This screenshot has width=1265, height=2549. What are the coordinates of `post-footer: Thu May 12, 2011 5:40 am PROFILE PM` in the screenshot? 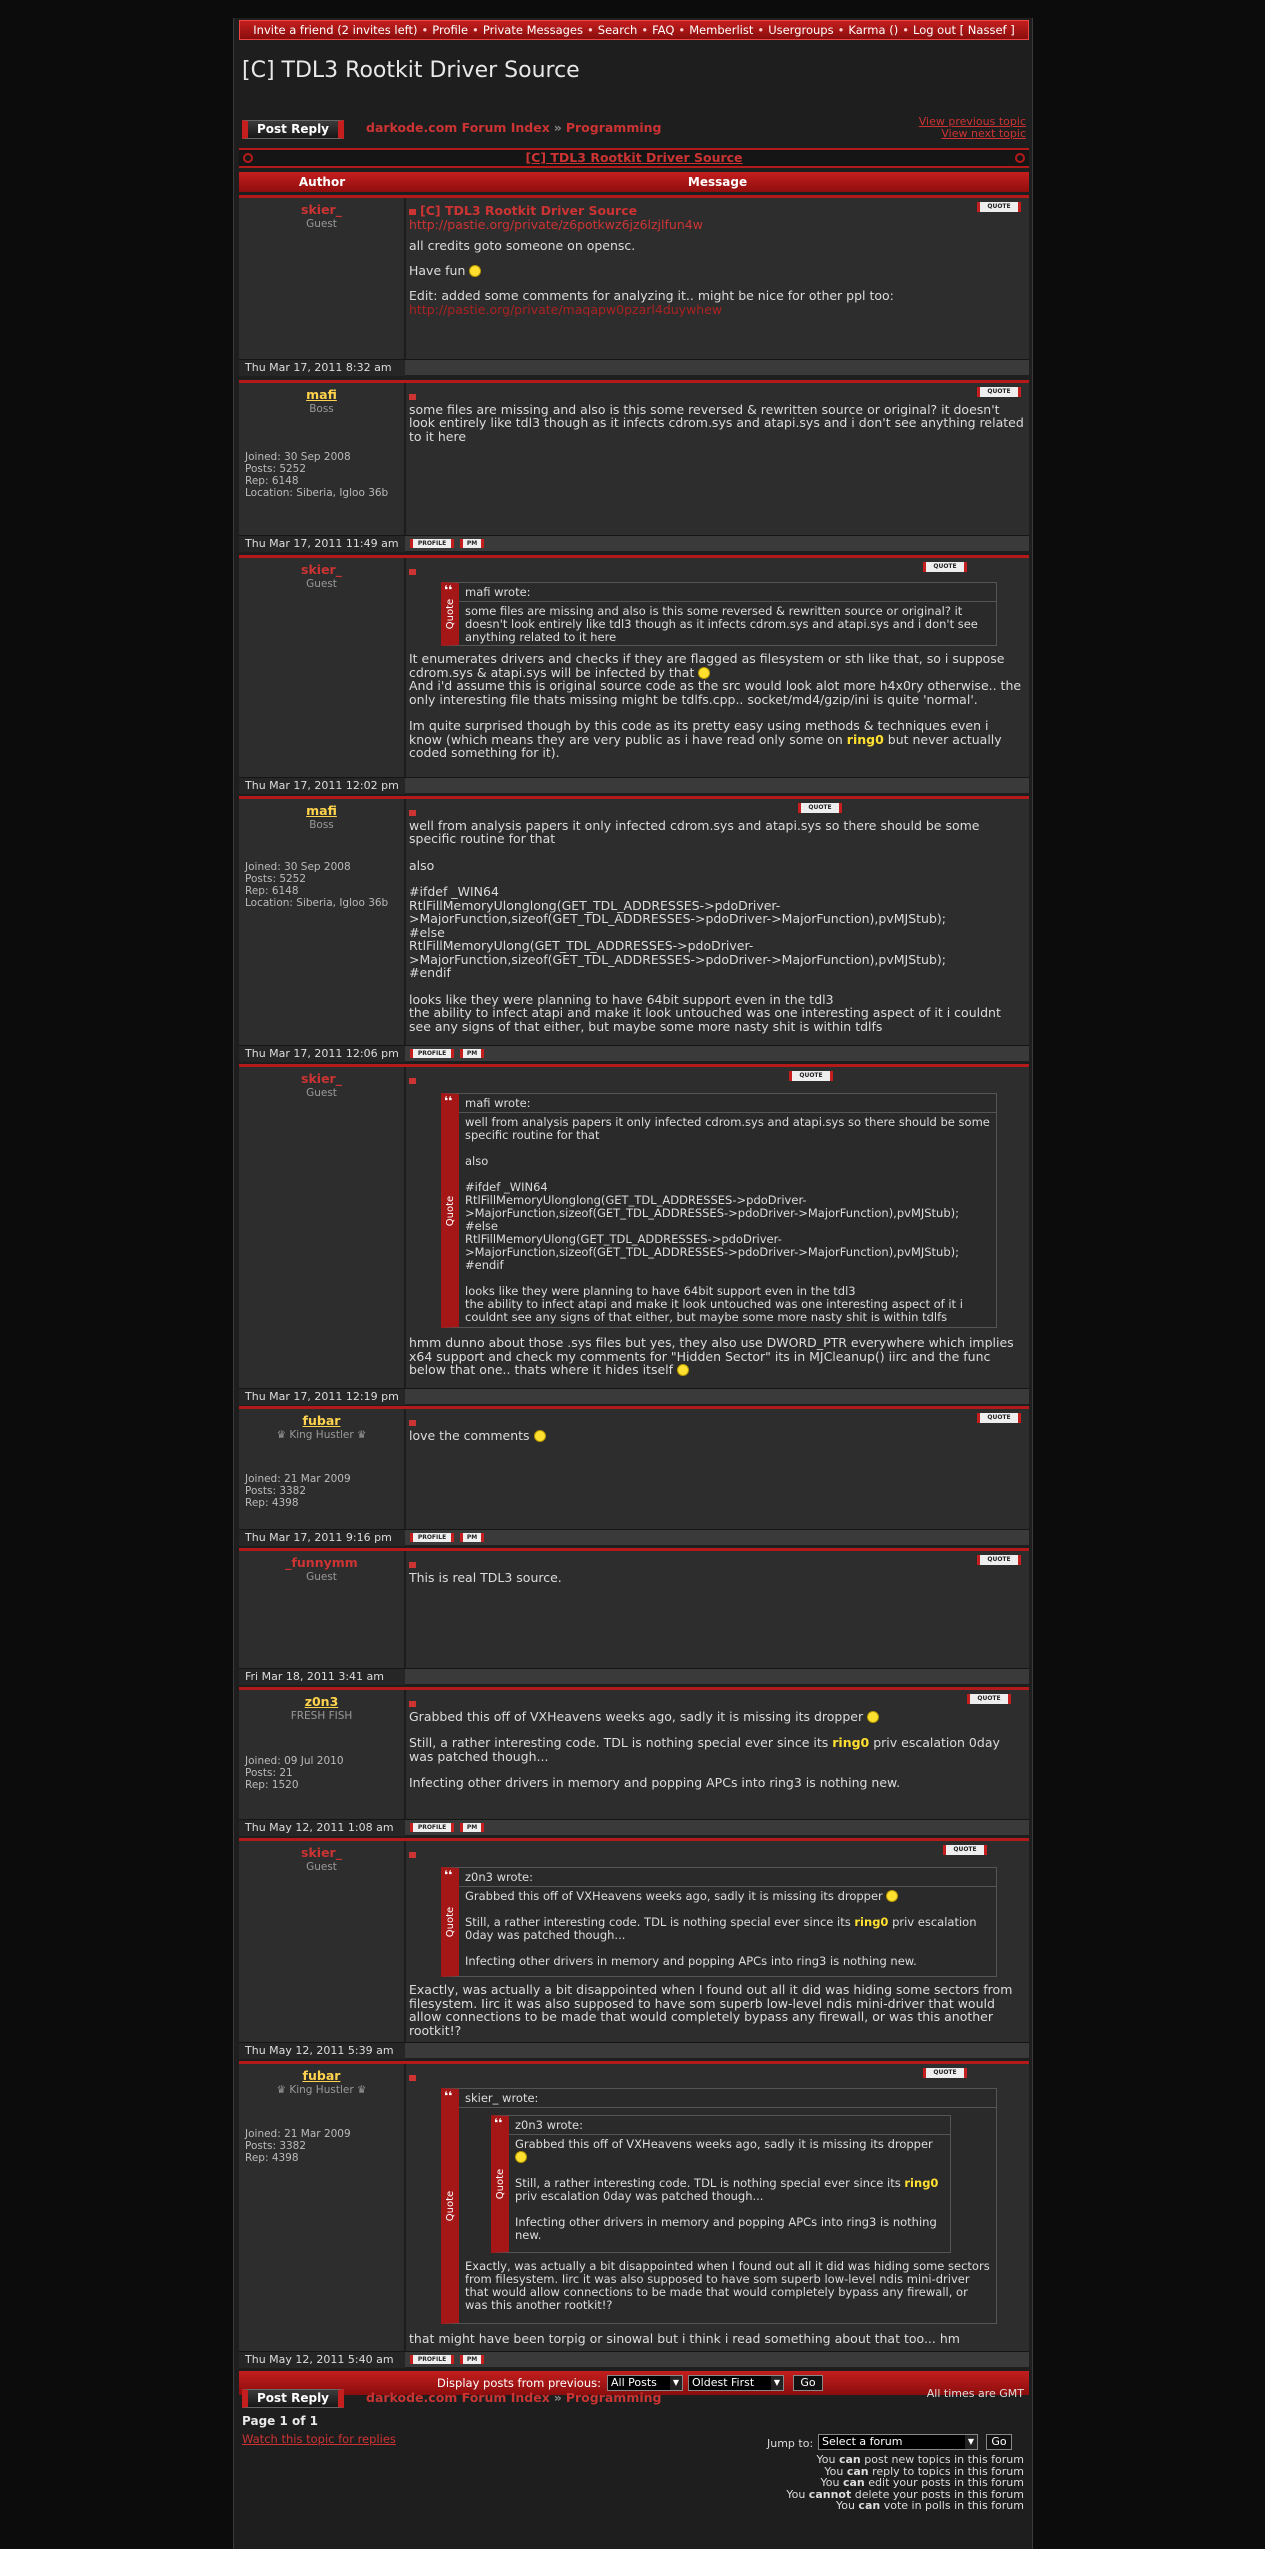 It's located at (634, 2359).